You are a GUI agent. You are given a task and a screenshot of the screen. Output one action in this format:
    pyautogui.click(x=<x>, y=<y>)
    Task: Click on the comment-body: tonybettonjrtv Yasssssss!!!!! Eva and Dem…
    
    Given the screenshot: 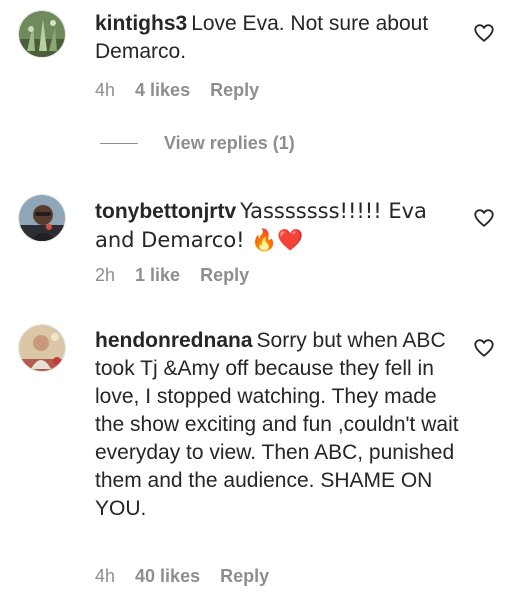 What is the action you would take?
    pyautogui.click(x=280, y=226)
    